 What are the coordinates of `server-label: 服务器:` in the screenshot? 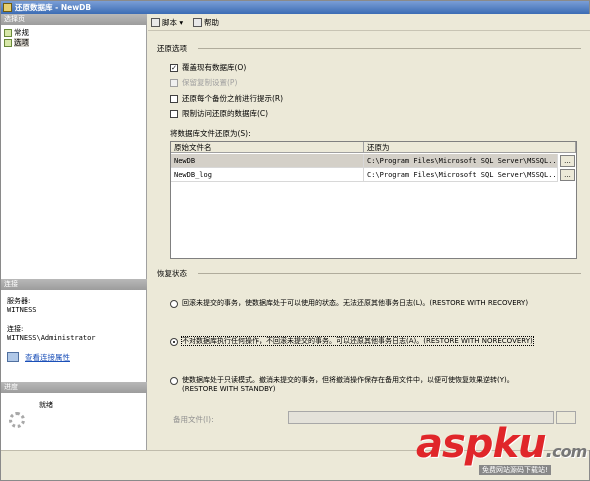 It's located at (19, 301).